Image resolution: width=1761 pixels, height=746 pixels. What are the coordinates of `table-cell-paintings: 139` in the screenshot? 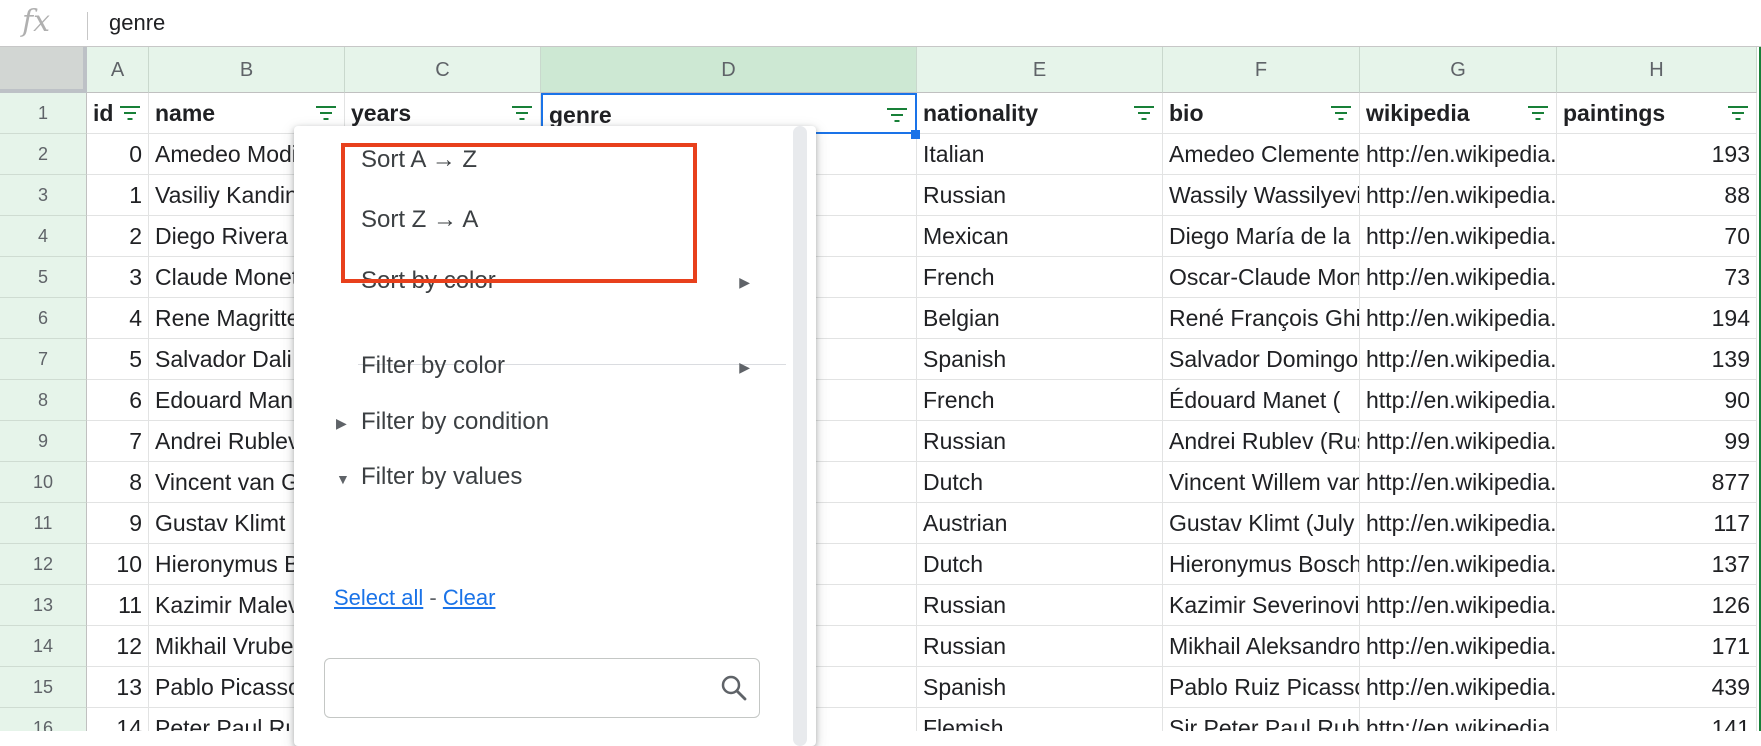 It's located at (1657, 359).